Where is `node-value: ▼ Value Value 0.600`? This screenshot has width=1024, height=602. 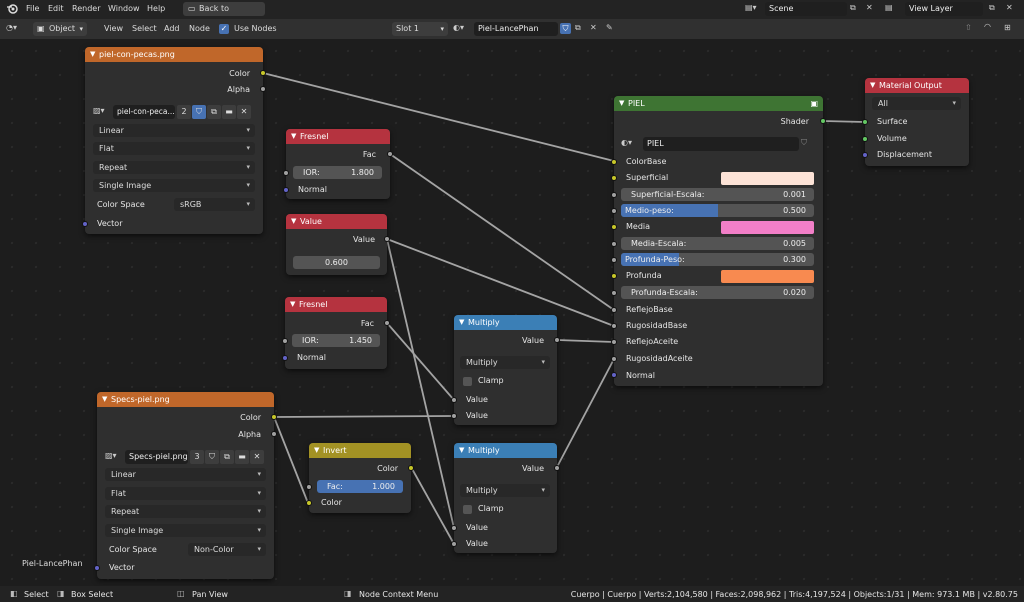
node-value: ▼ Value Value 0.600 is located at coordinates (338, 244).